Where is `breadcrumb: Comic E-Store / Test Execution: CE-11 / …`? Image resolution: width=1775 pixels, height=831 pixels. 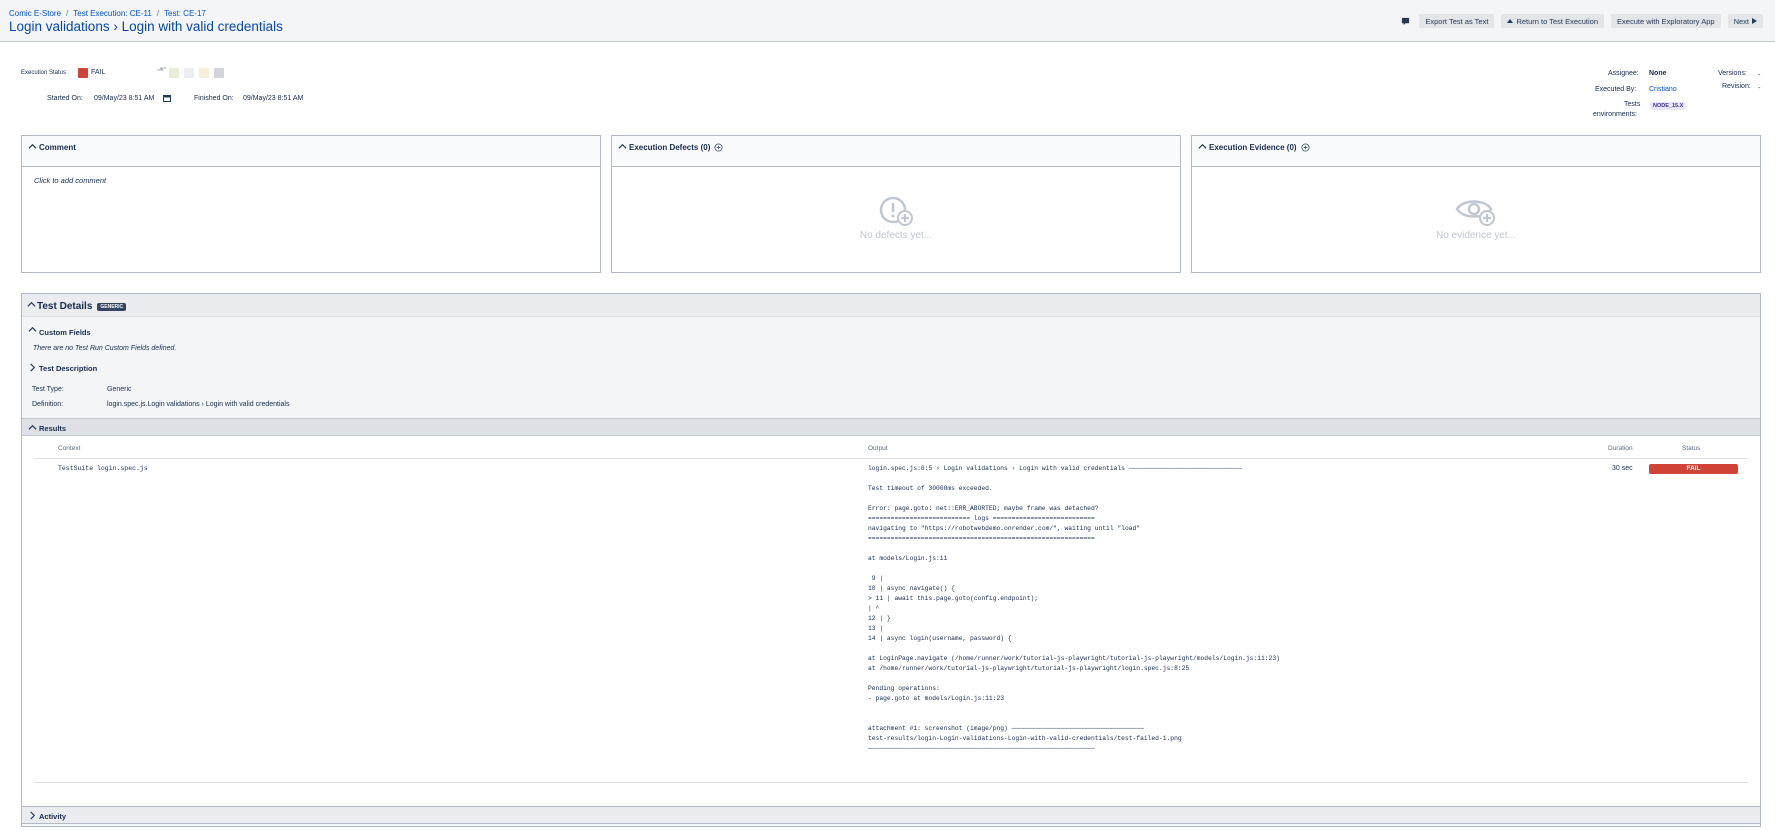 breadcrumb: Comic E-Store / Test Execution: CE-11 / … is located at coordinates (107, 13).